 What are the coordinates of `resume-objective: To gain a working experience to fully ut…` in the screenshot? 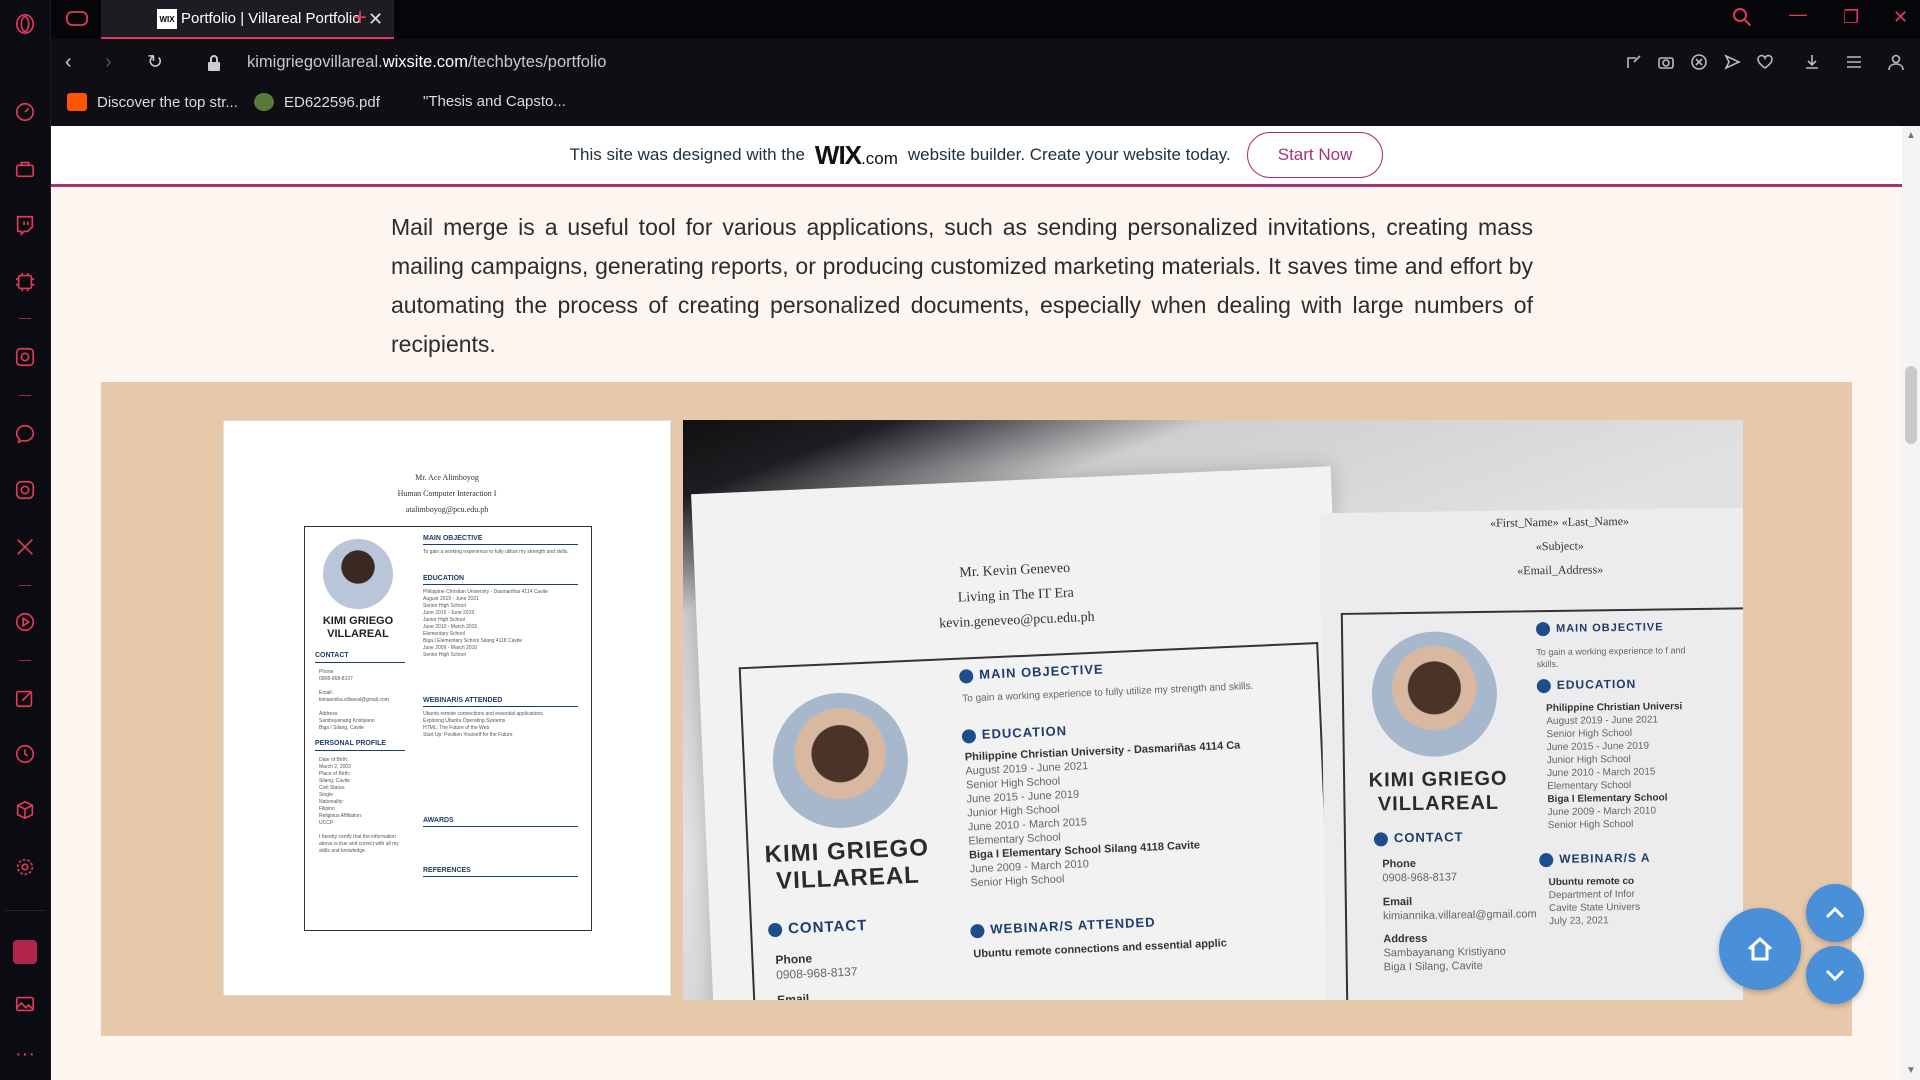 It's located at (496, 552).